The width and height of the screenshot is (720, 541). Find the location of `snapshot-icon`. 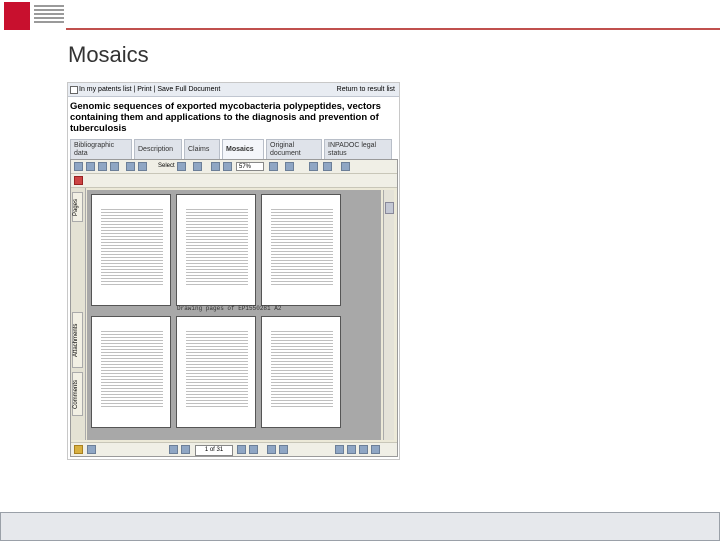

snapshot-icon is located at coordinates (181, 166).